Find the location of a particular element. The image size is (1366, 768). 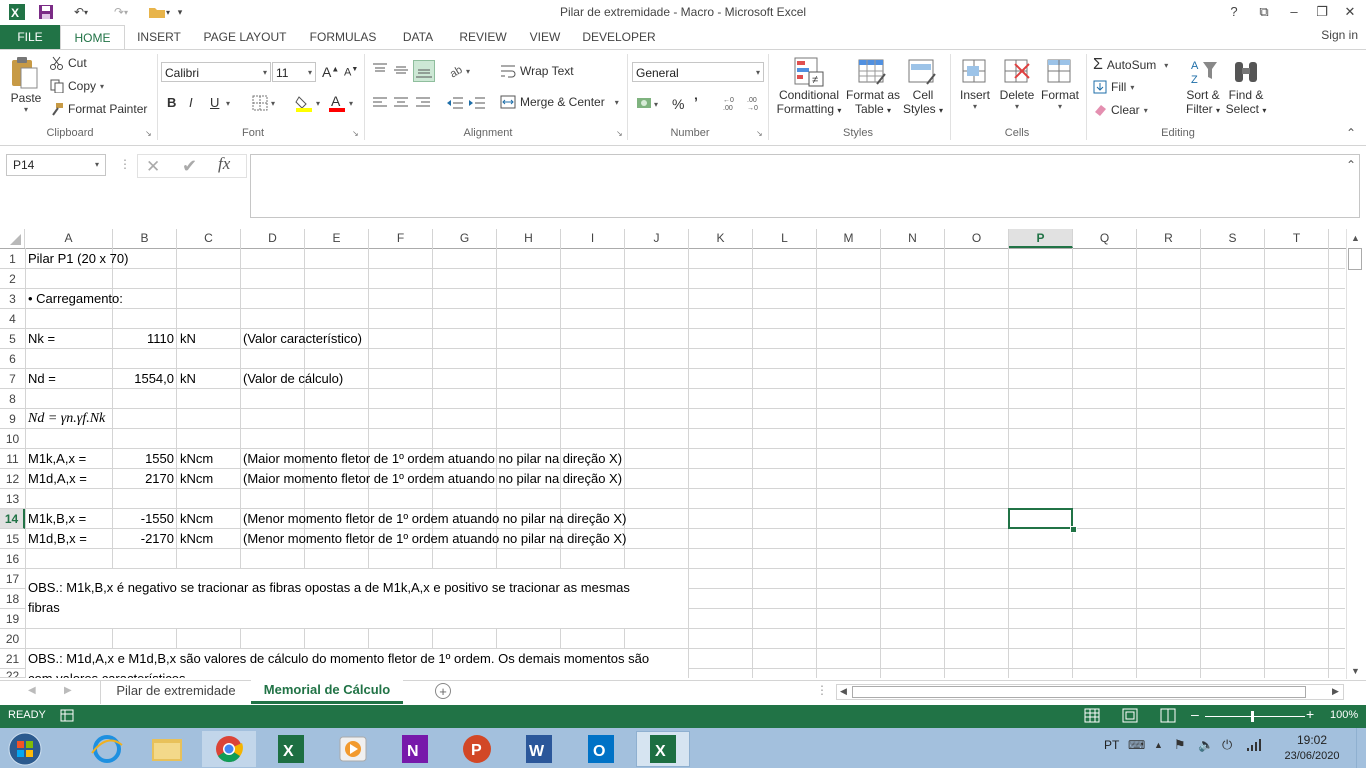

cell-b14: -1550 is located at coordinates (143, 519).